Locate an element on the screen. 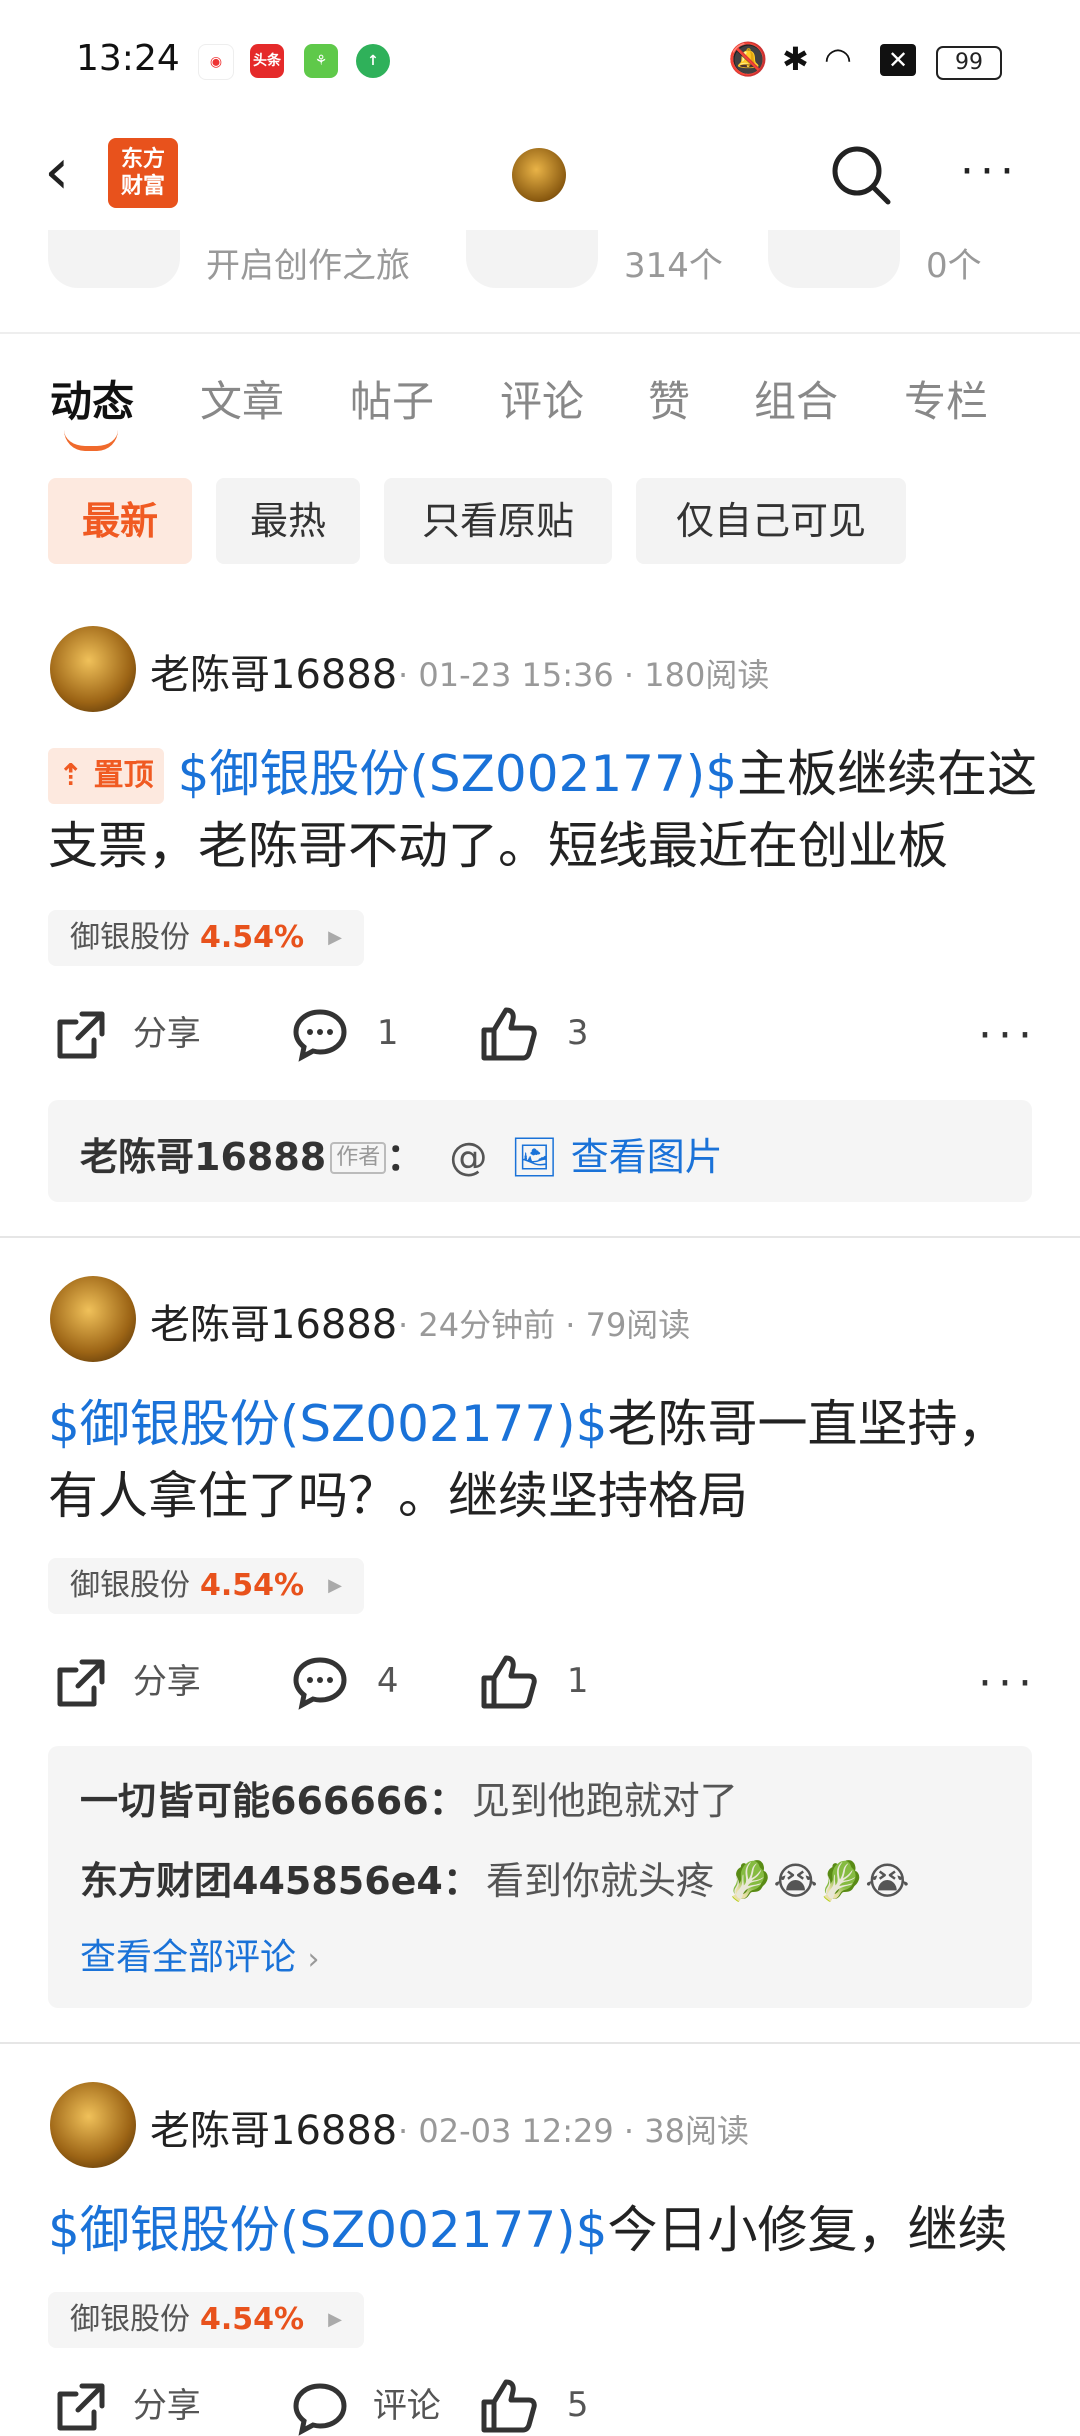  tab-dynamic: 动态 is located at coordinates (92, 398).